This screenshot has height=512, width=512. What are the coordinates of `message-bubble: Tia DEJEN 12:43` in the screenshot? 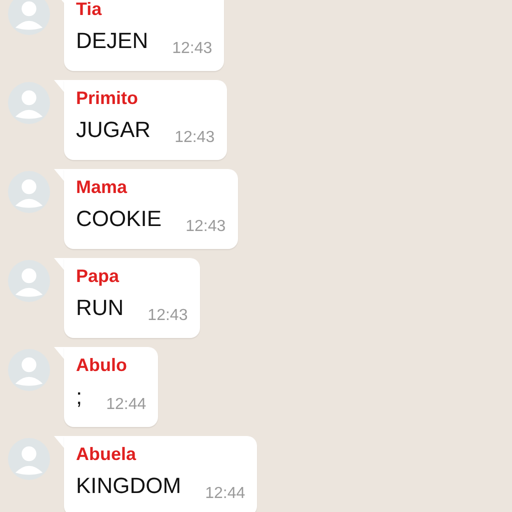 It's located at (144, 35).